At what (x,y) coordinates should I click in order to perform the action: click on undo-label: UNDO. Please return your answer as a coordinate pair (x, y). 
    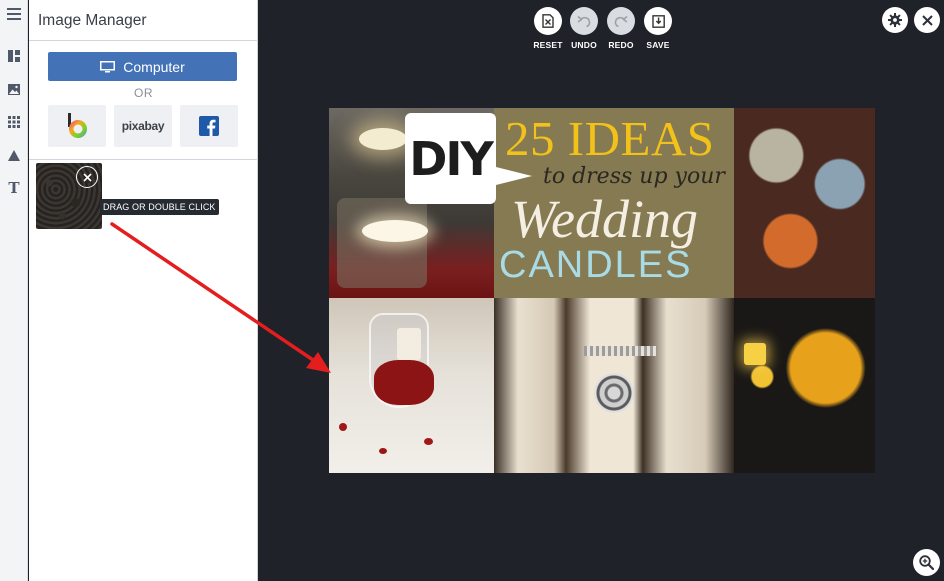
    Looking at the image, I should click on (584, 45).